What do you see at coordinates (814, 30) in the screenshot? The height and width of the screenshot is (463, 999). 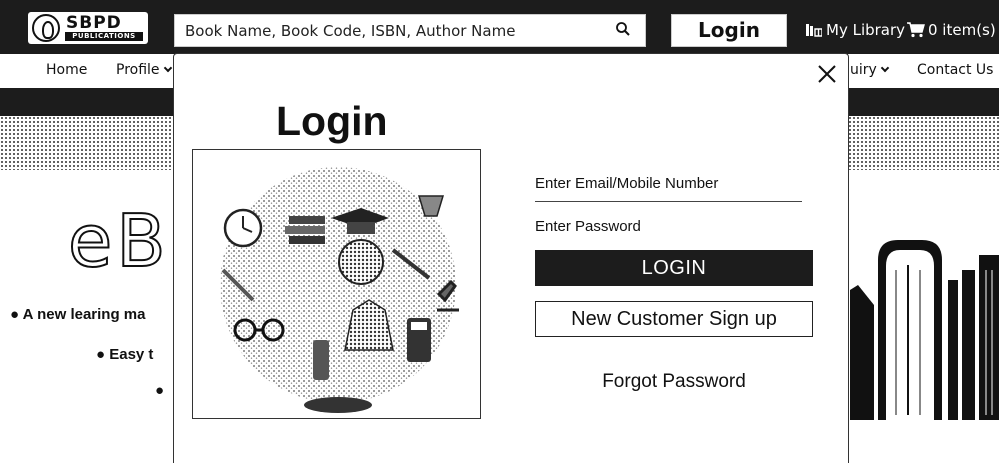 I see `library-icon` at bounding box center [814, 30].